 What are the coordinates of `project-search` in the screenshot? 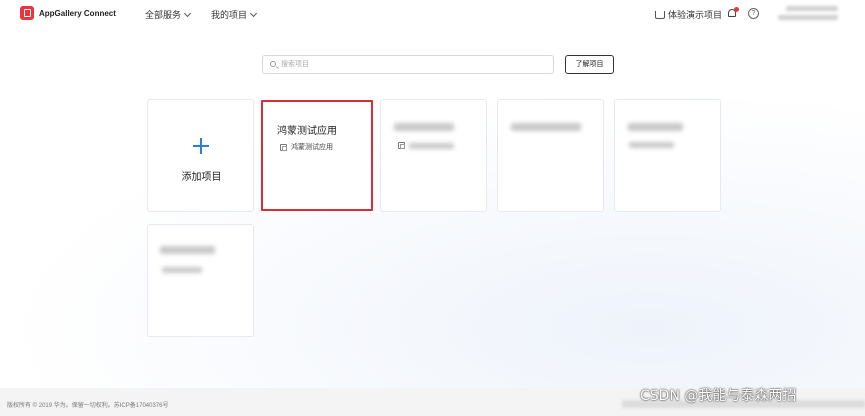 It's located at (408, 64).